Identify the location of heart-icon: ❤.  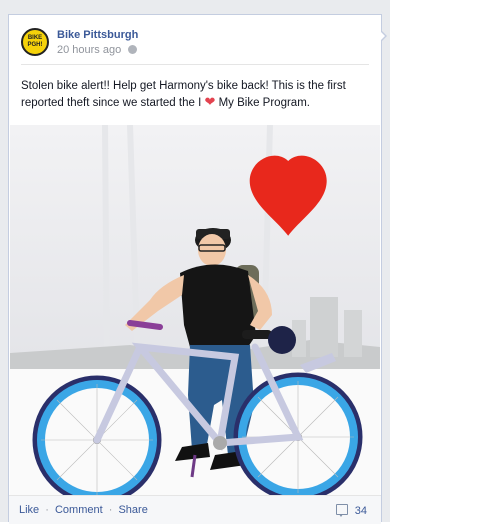
(210, 101).